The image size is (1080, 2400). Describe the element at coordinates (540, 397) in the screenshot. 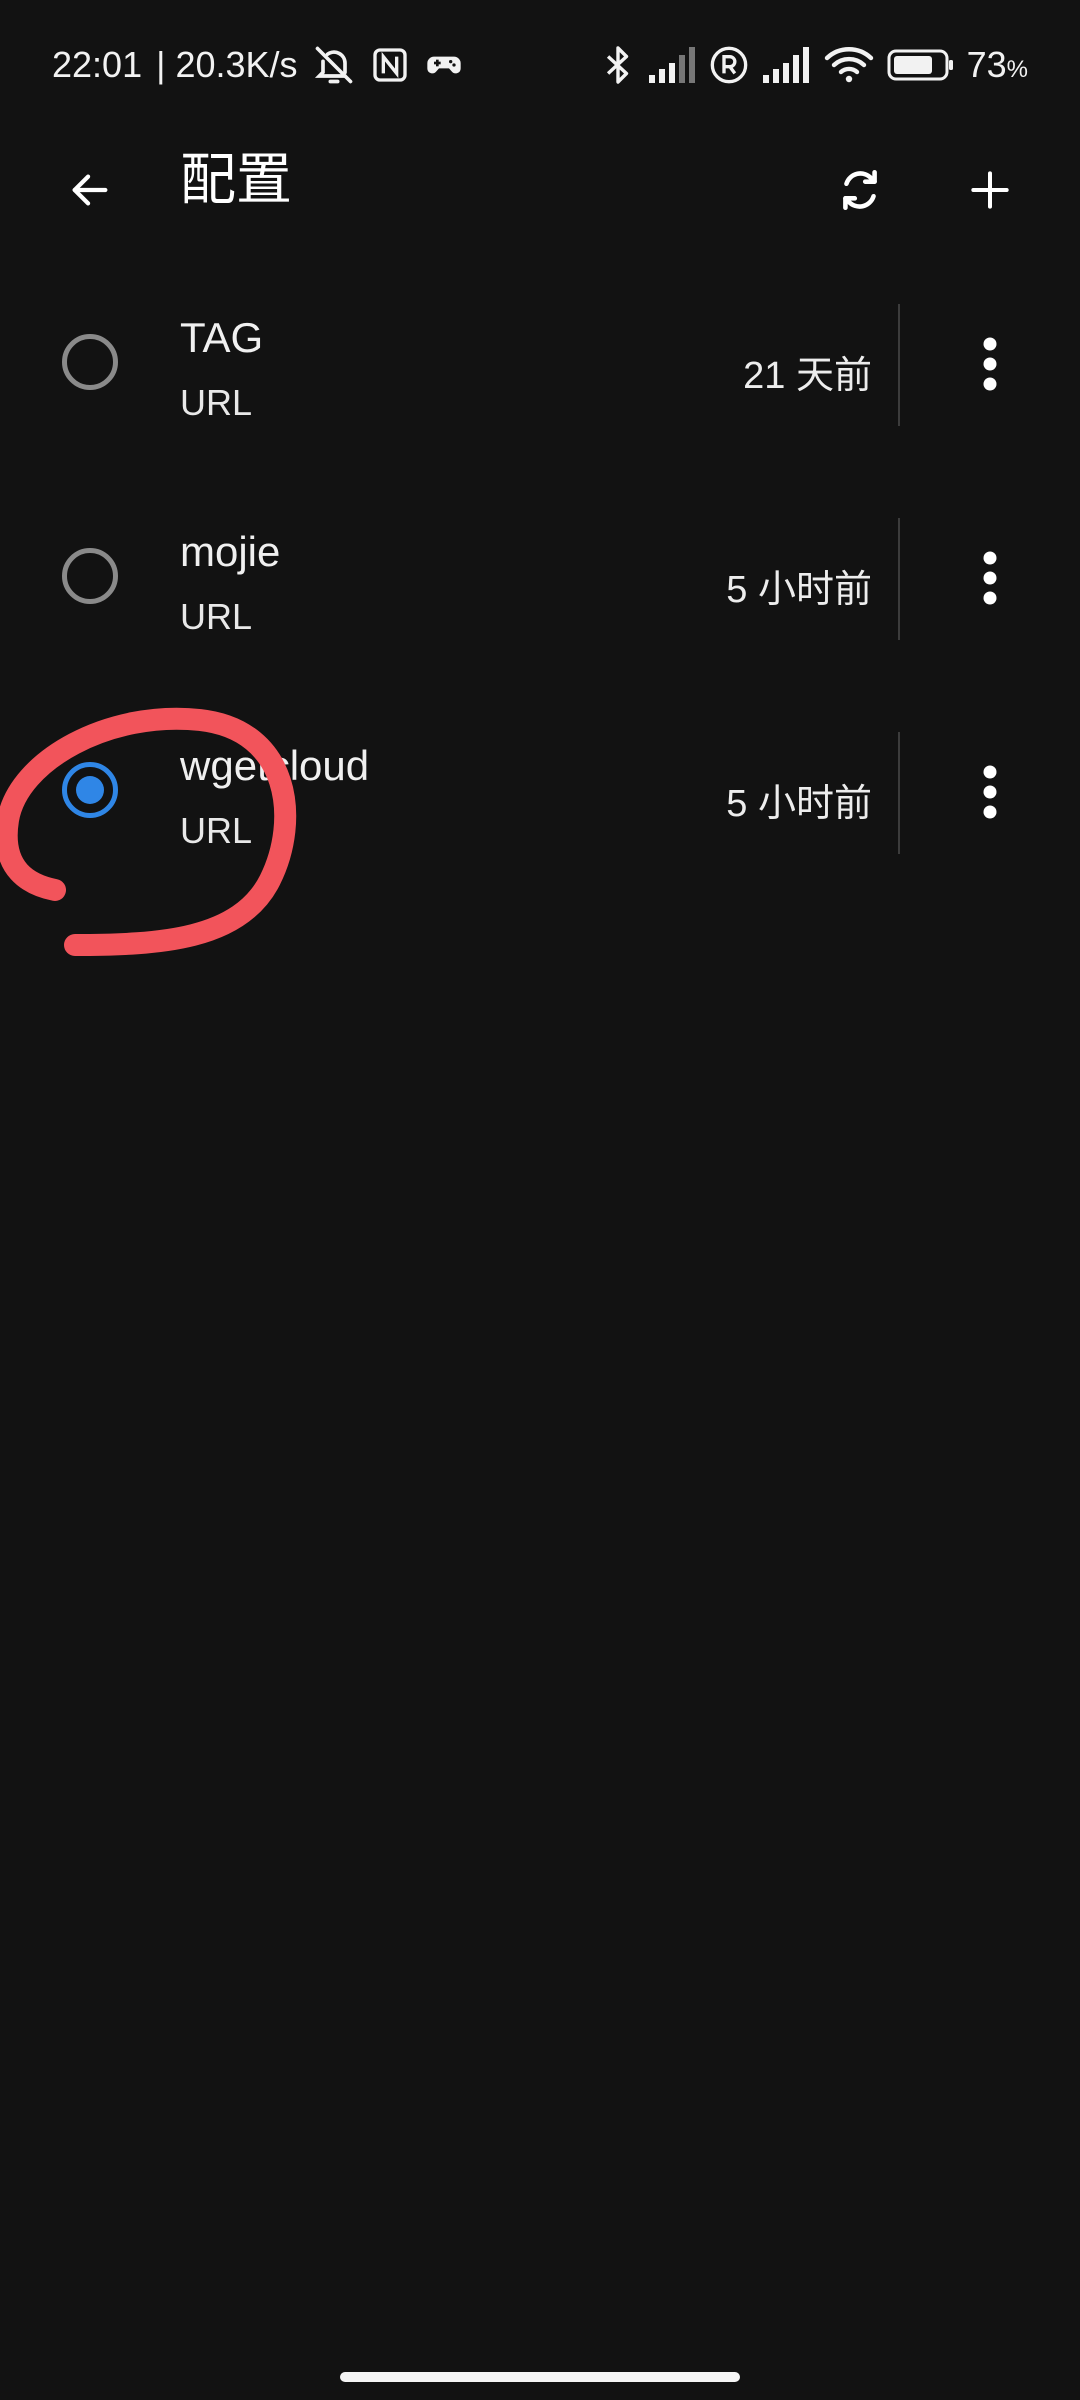

I see `profile-row-tag: TAG URL 21 天前` at that location.